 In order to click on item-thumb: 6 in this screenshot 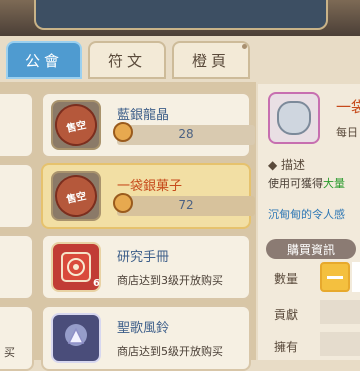, I will do `click(76, 267)`.